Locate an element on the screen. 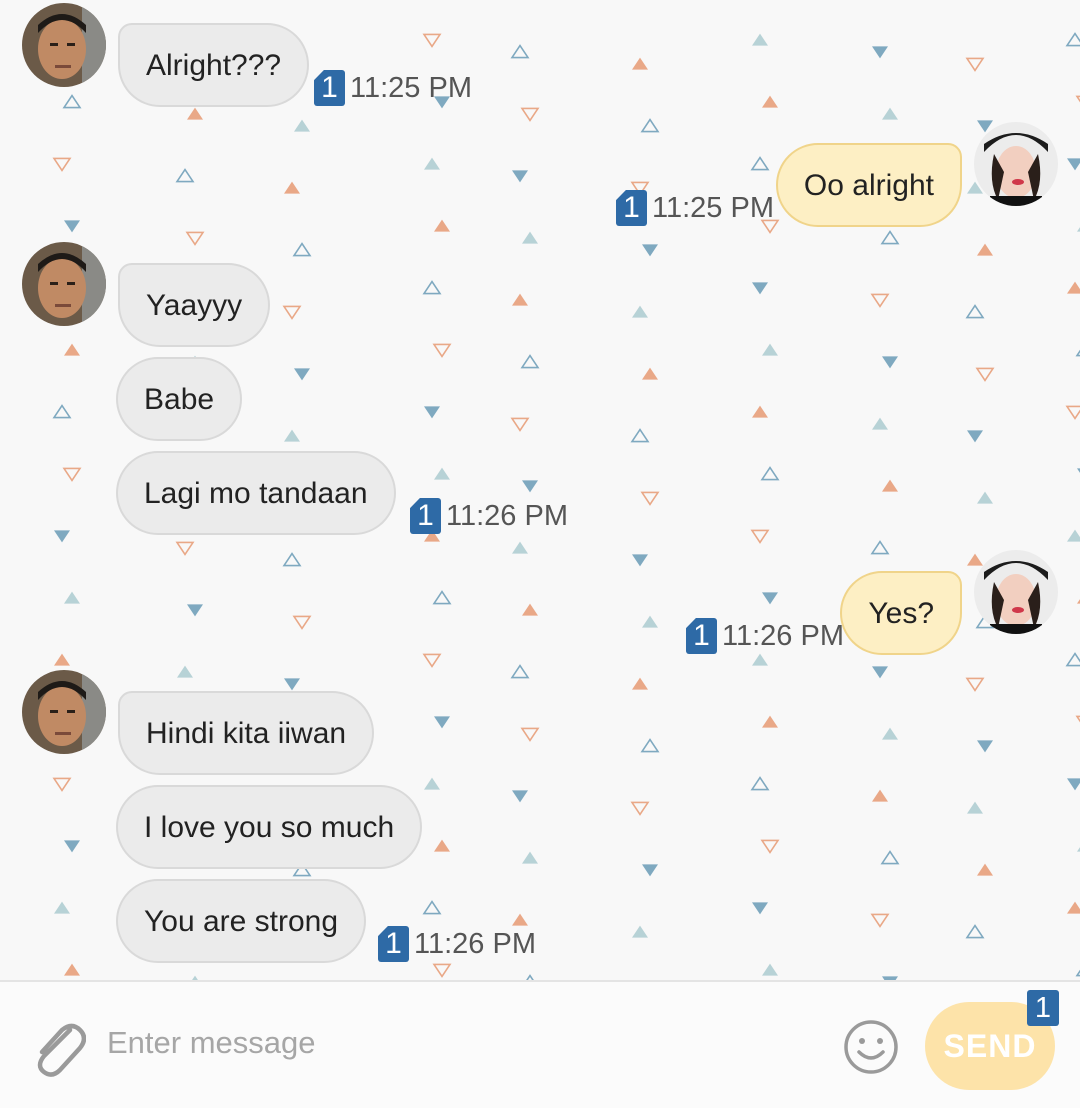  message-bubble-outgoing: Oo alright is located at coordinates (868, 185).